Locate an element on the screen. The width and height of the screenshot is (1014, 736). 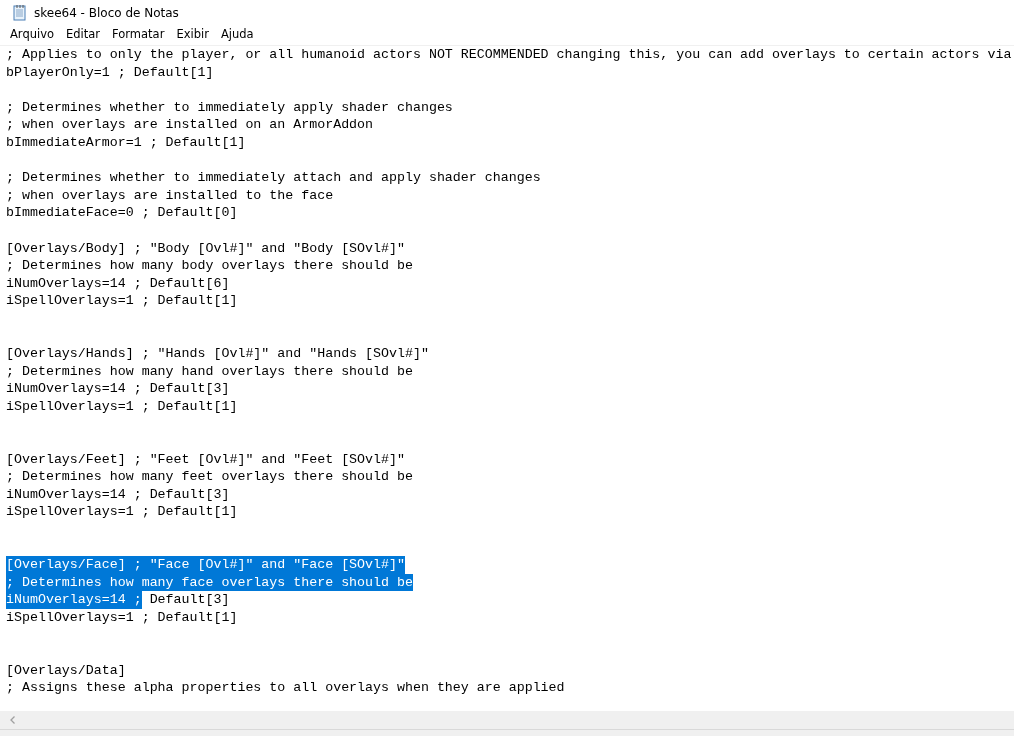
code-line: ; Determines whether to immediately attach and apply shader changes is located at coordinates (273, 178).